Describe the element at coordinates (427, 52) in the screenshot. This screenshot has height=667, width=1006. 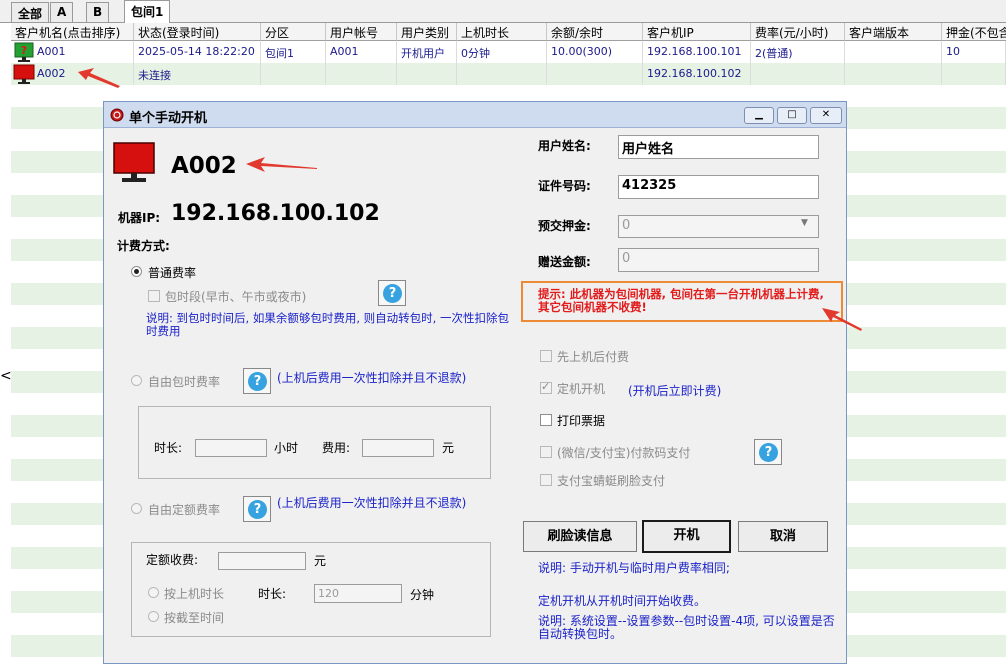
I see `cell-type: 开机用户` at that location.